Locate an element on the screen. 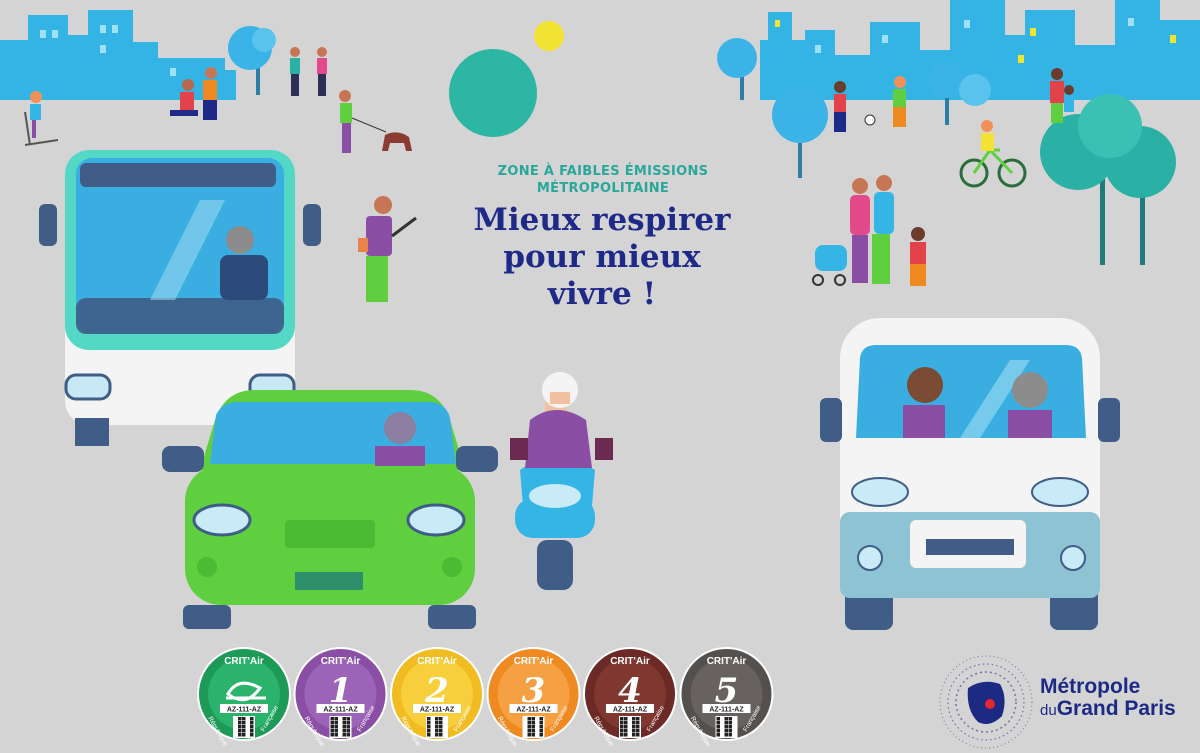 The image size is (1200, 753). critair-sticker-green: CRIT'AirAZ-111-AZRépublique Française is located at coordinates (244, 697).